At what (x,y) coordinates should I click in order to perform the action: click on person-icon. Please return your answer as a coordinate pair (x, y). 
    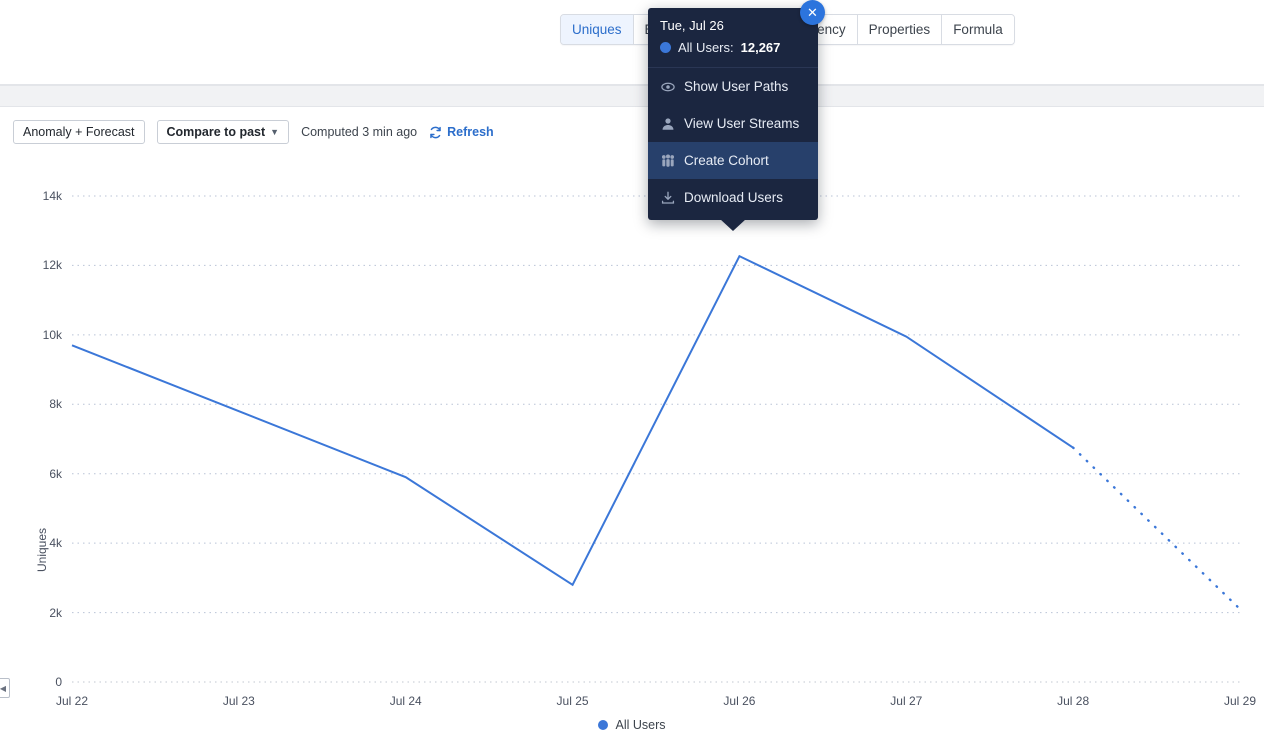
    Looking at the image, I should click on (667, 124).